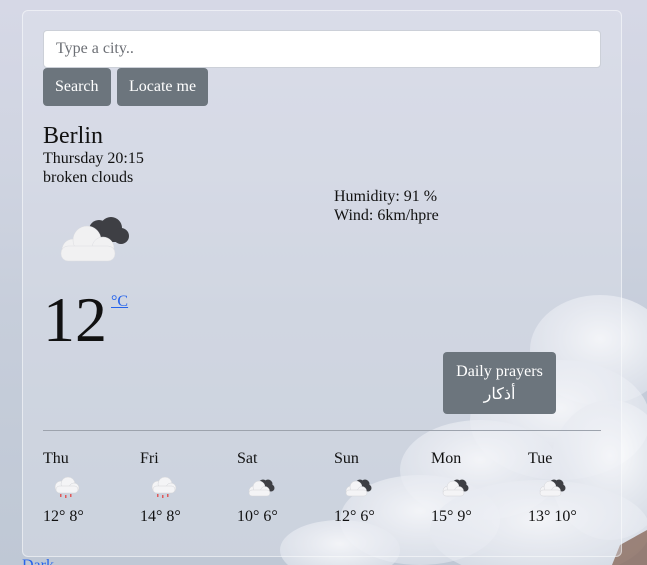 This screenshot has width=647, height=565. Describe the element at coordinates (386, 215) in the screenshot. I see `wind: Wind: 6km/hpre` at that location.